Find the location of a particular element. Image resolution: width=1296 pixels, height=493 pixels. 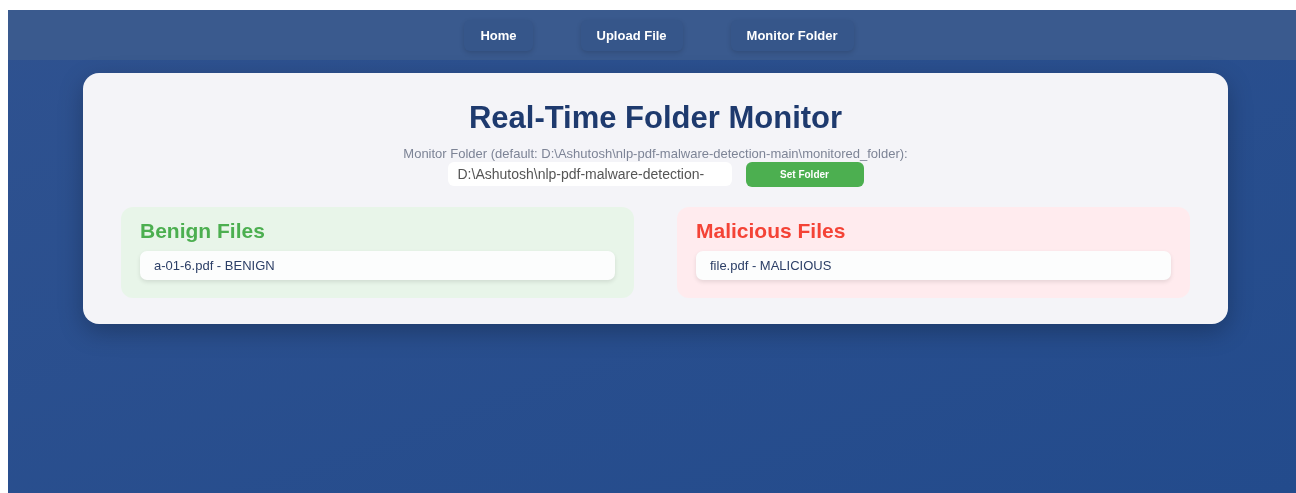

nav-link: Monitor Folder is located at coordinates (792, 35).